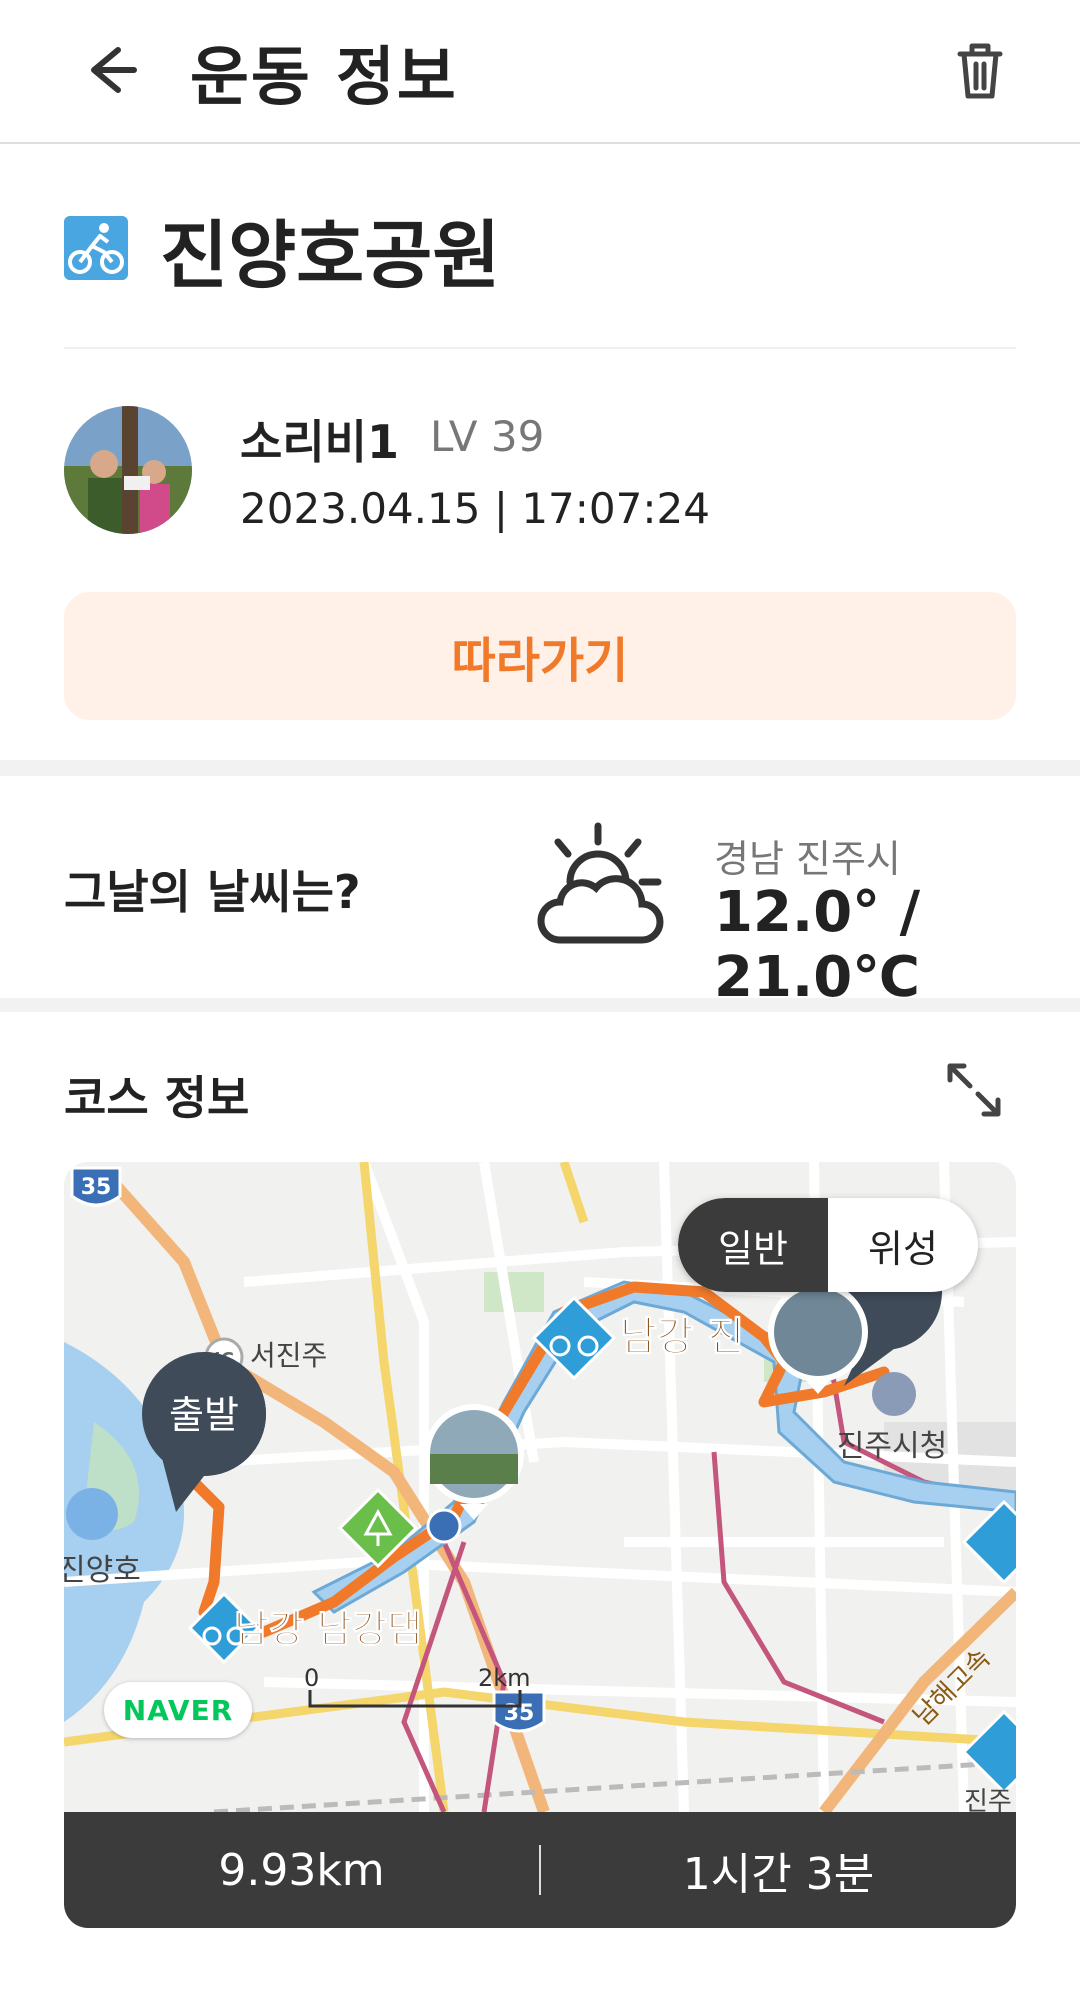 The image size is (1080, 1992). I want to click on follow-button: 따라가기, so click(540, 656).